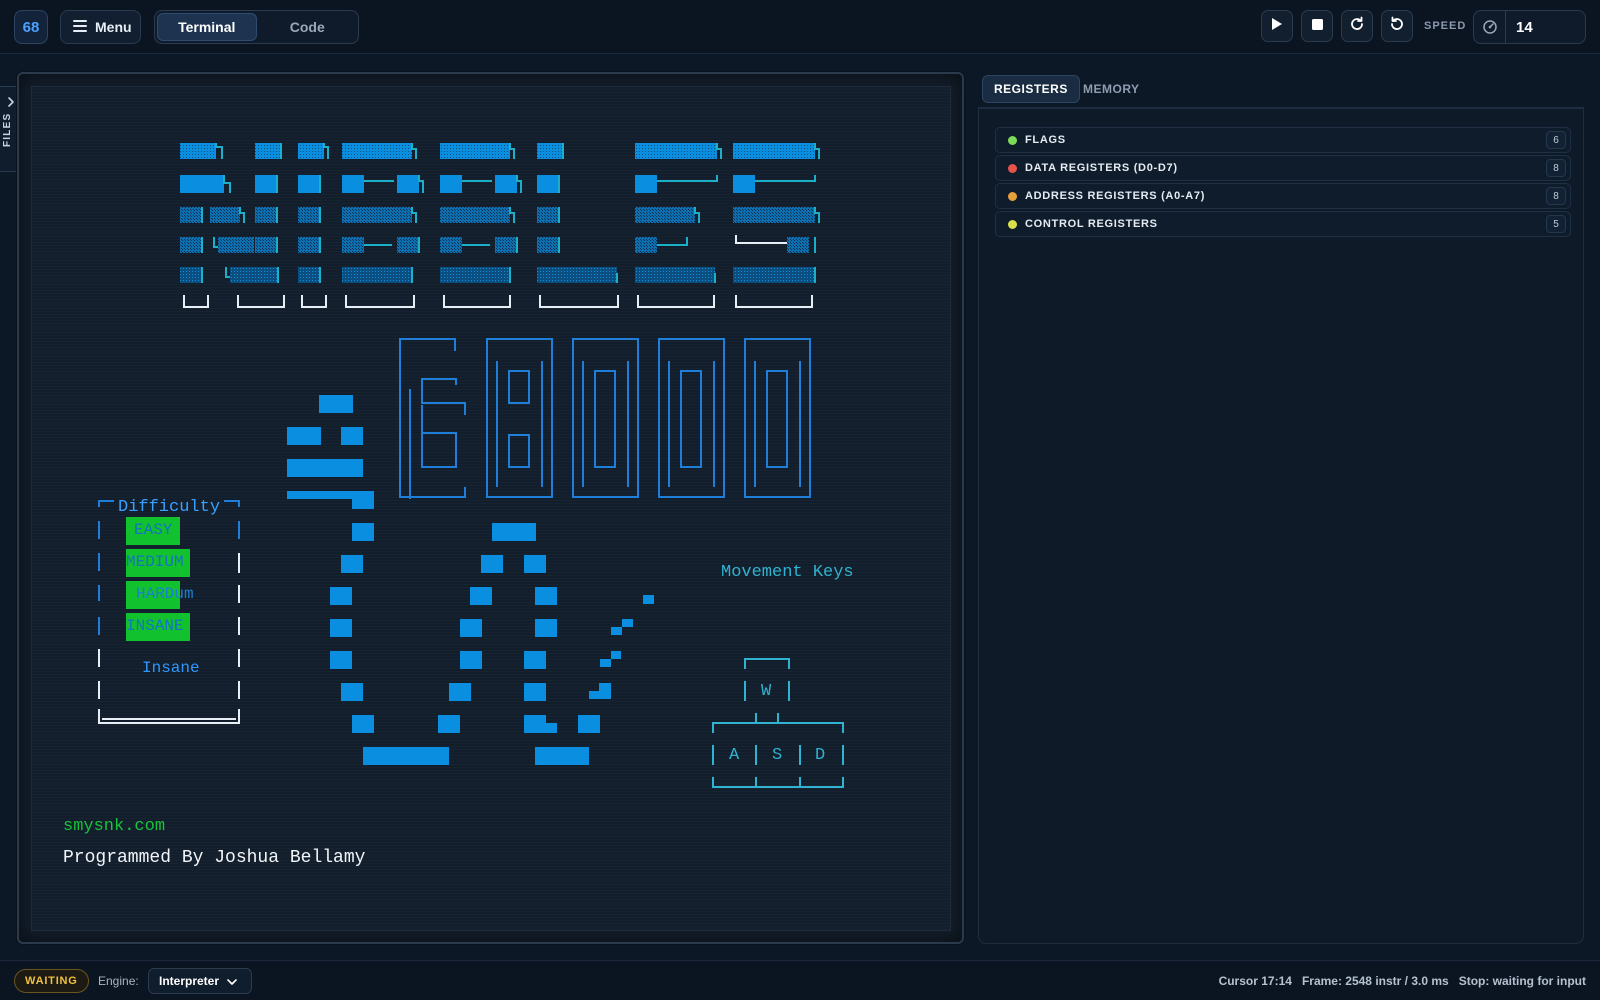 The width and height of the screenshot is (1600, 1000). I want to click on site-link: smysnk.com, so click(114, 826).